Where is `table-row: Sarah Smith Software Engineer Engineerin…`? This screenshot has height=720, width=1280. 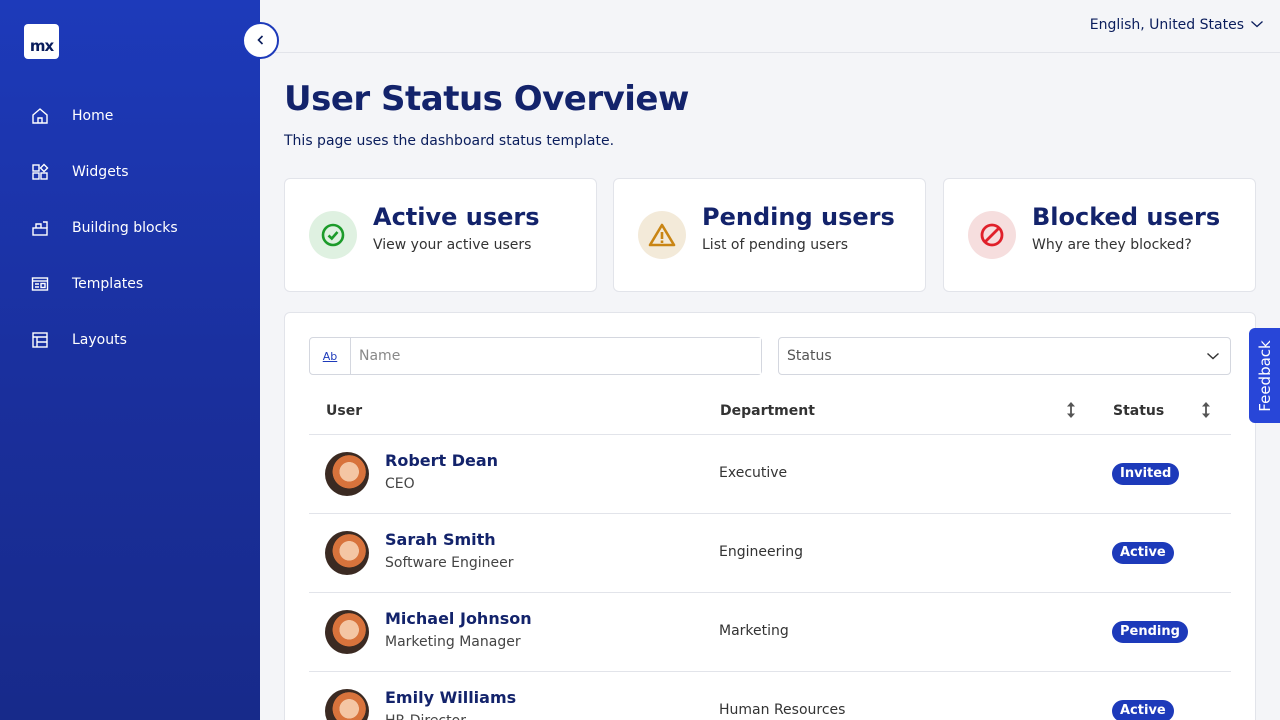 table-row: Sarah Smith Software Engineer Engineerin… is located at coordinates (770, 553).